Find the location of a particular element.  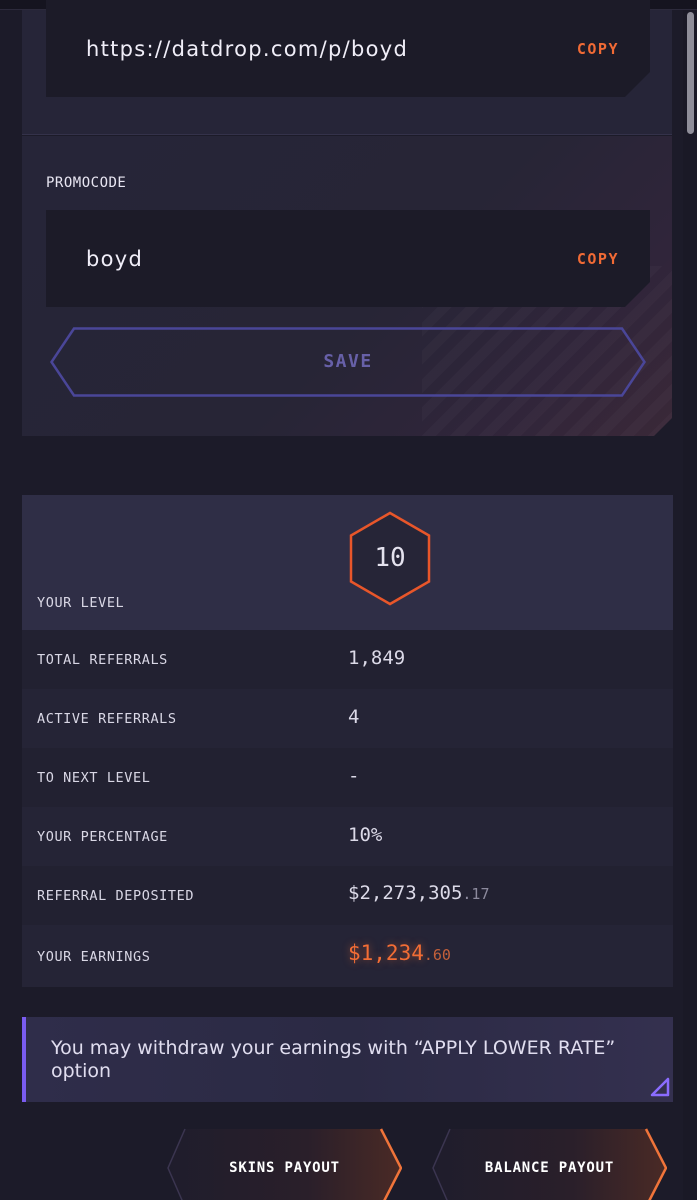

skins-payout-label: SKINS PAYOUT is located at coordinates (284, 1168).